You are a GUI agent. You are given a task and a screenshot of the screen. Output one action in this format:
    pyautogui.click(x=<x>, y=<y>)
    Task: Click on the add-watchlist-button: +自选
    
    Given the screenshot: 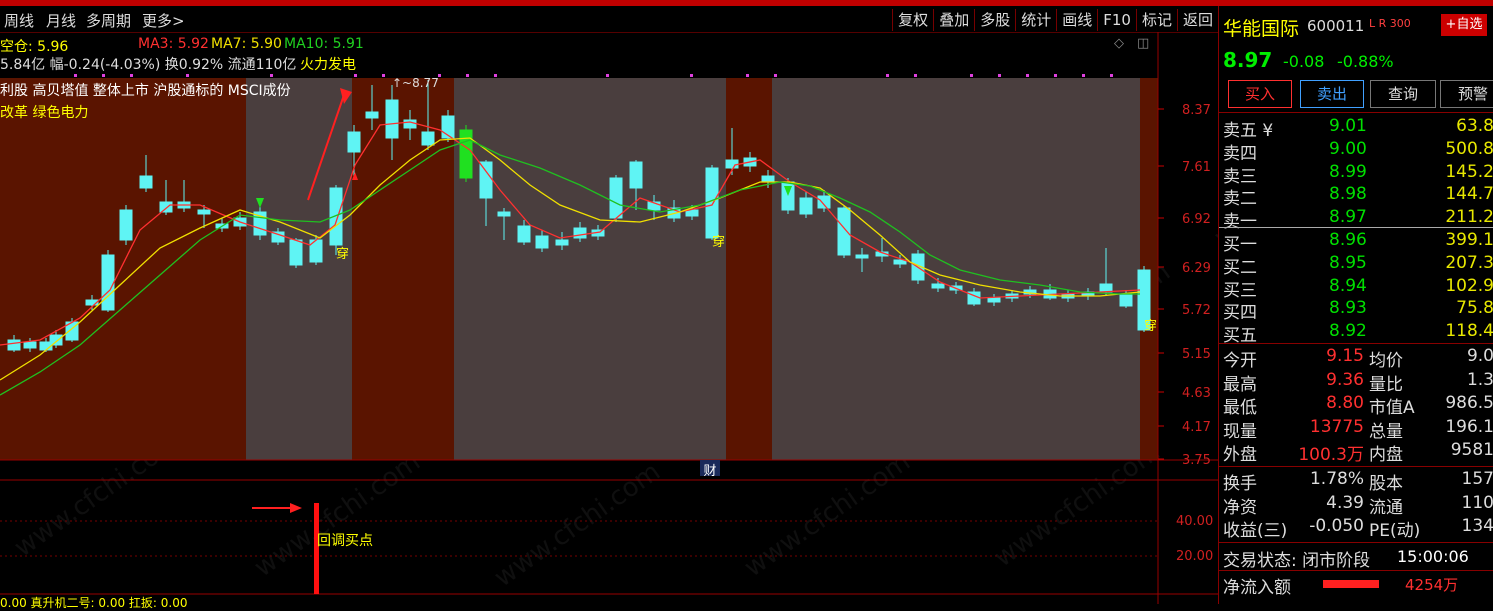 What is the action you would take?
    pyautogui.click(x=1464, y=25)
    